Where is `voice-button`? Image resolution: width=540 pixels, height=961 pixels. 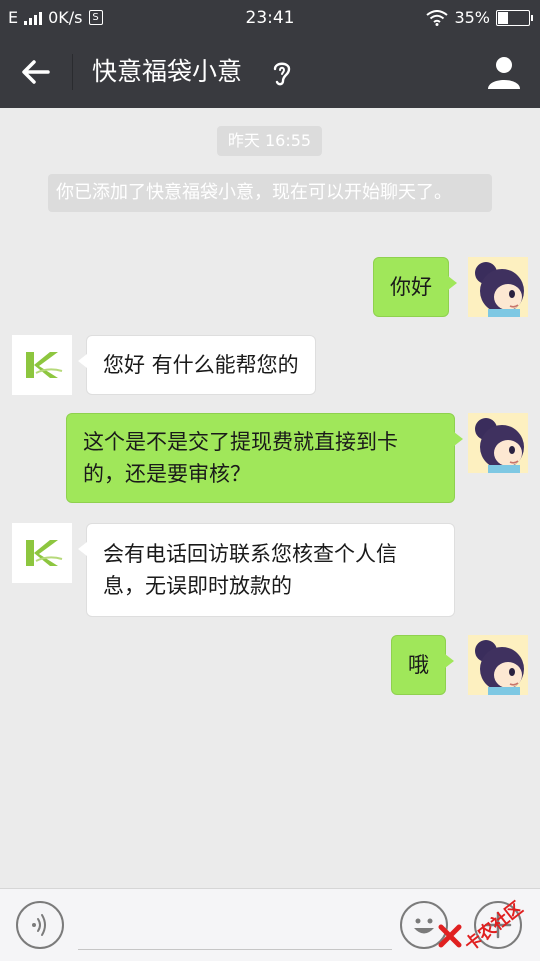
voice-button is located at coordinates (40, 925).